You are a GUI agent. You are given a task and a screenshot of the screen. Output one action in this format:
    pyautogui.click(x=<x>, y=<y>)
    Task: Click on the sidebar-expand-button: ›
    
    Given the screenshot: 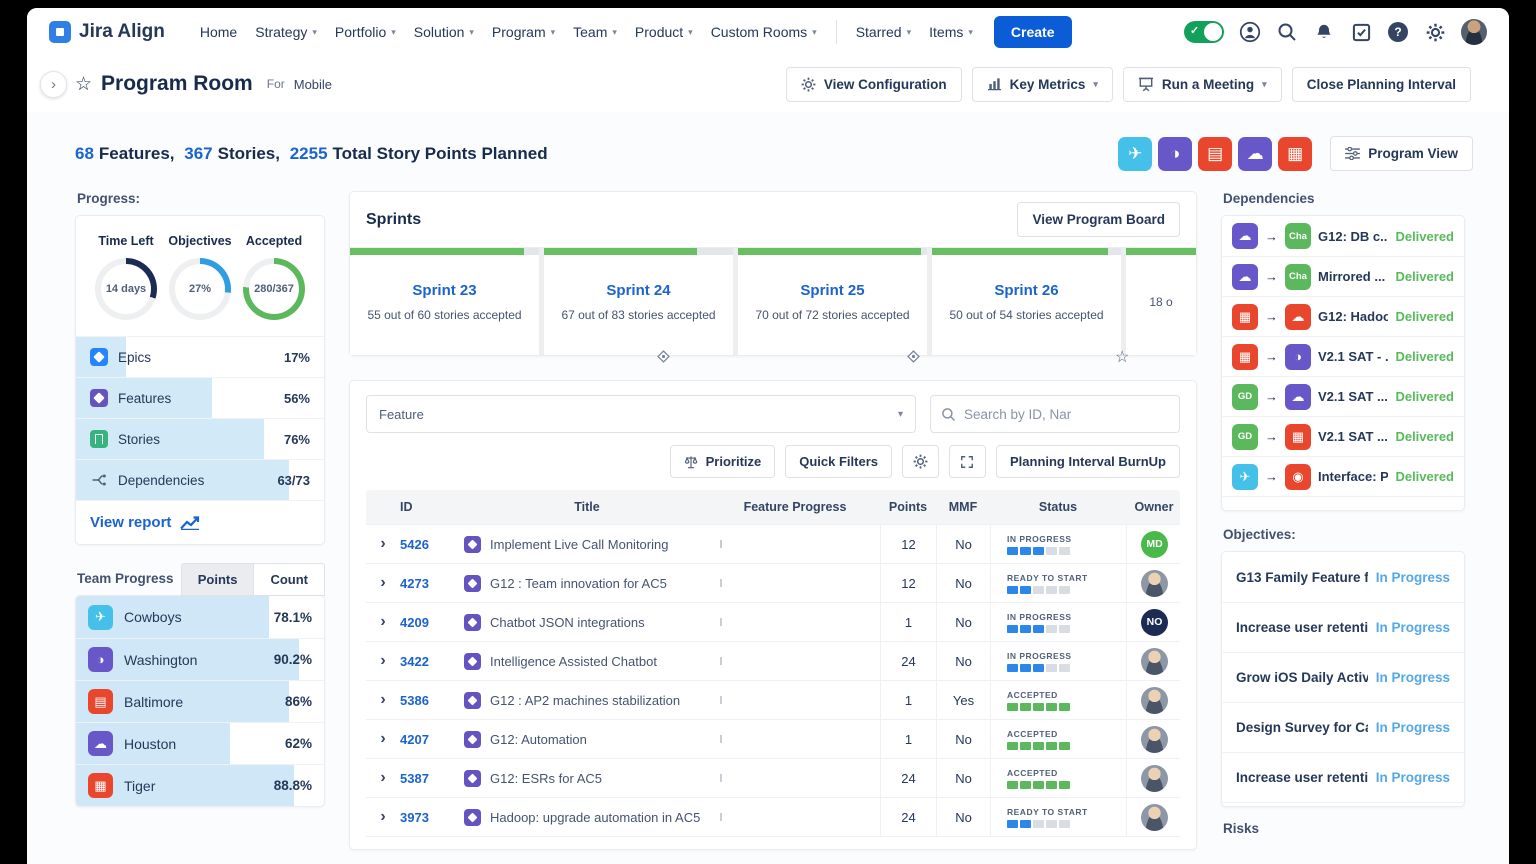 What is the action you would take?
    pyautogui.click(x=53, y=84)
    